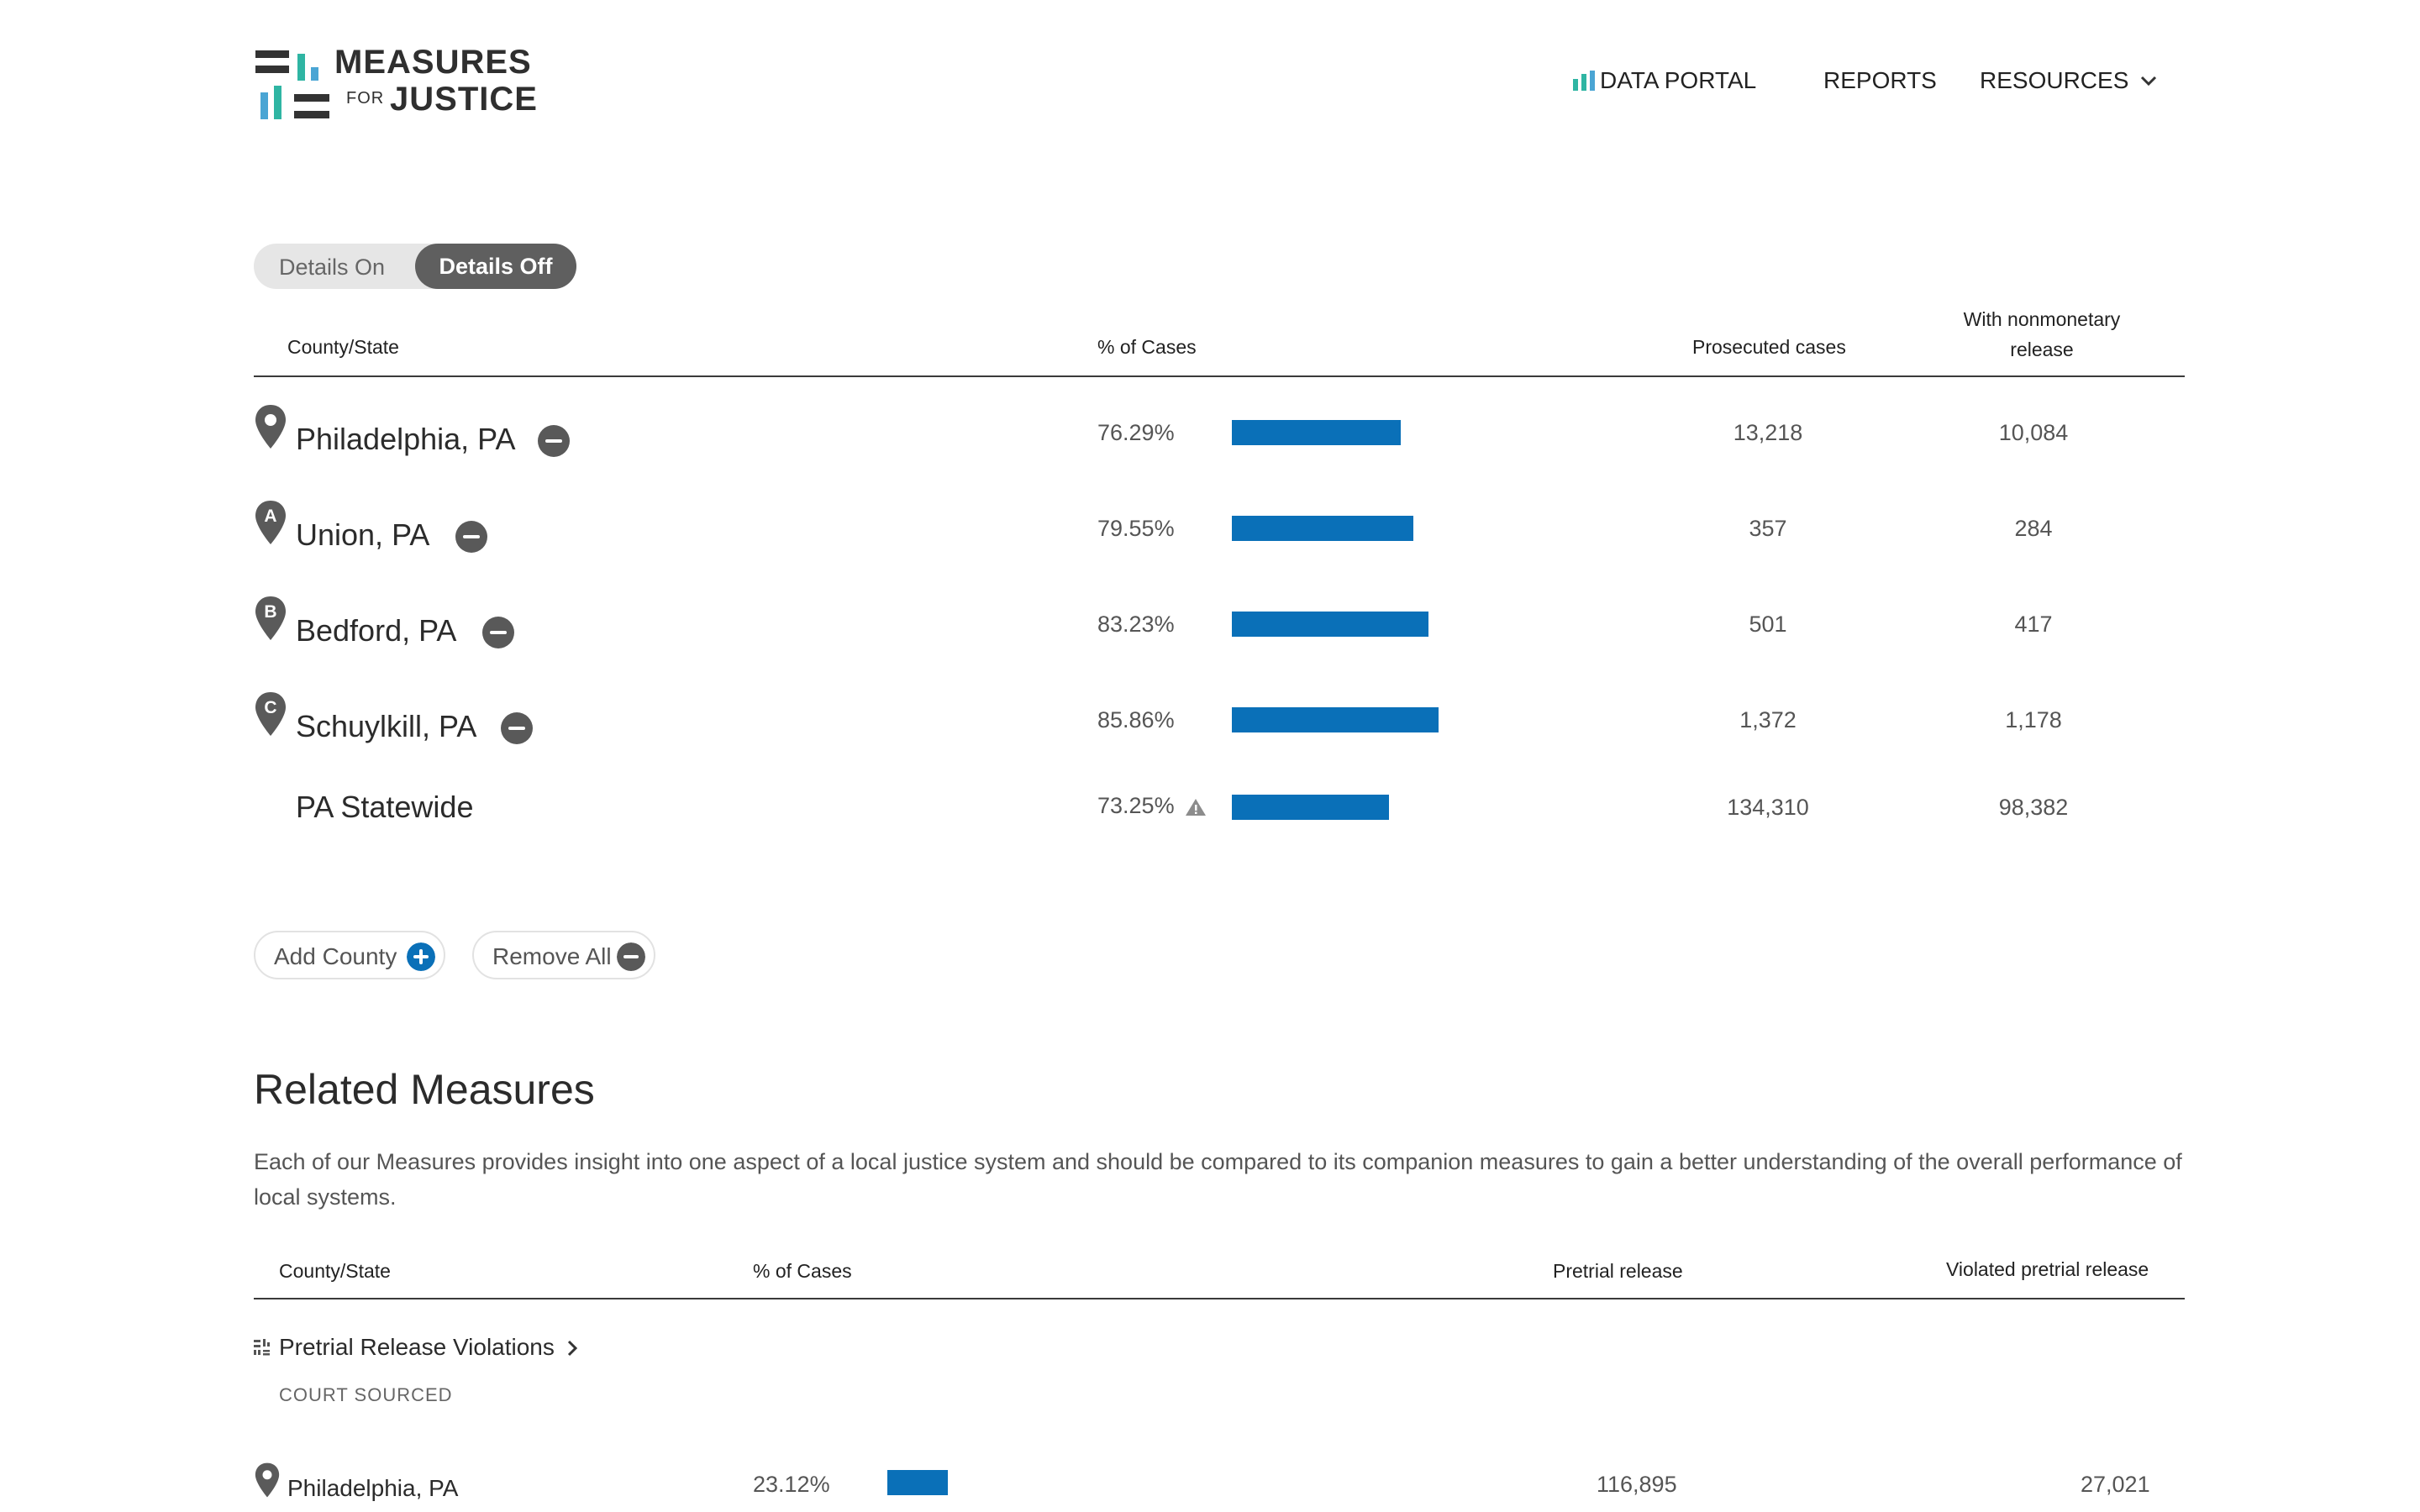 This screenshot has height=1512, width=2420. Describe the element at coordinates (2034, 528) in the screenshot. I see `nonmonetary-value: 284` at that location.